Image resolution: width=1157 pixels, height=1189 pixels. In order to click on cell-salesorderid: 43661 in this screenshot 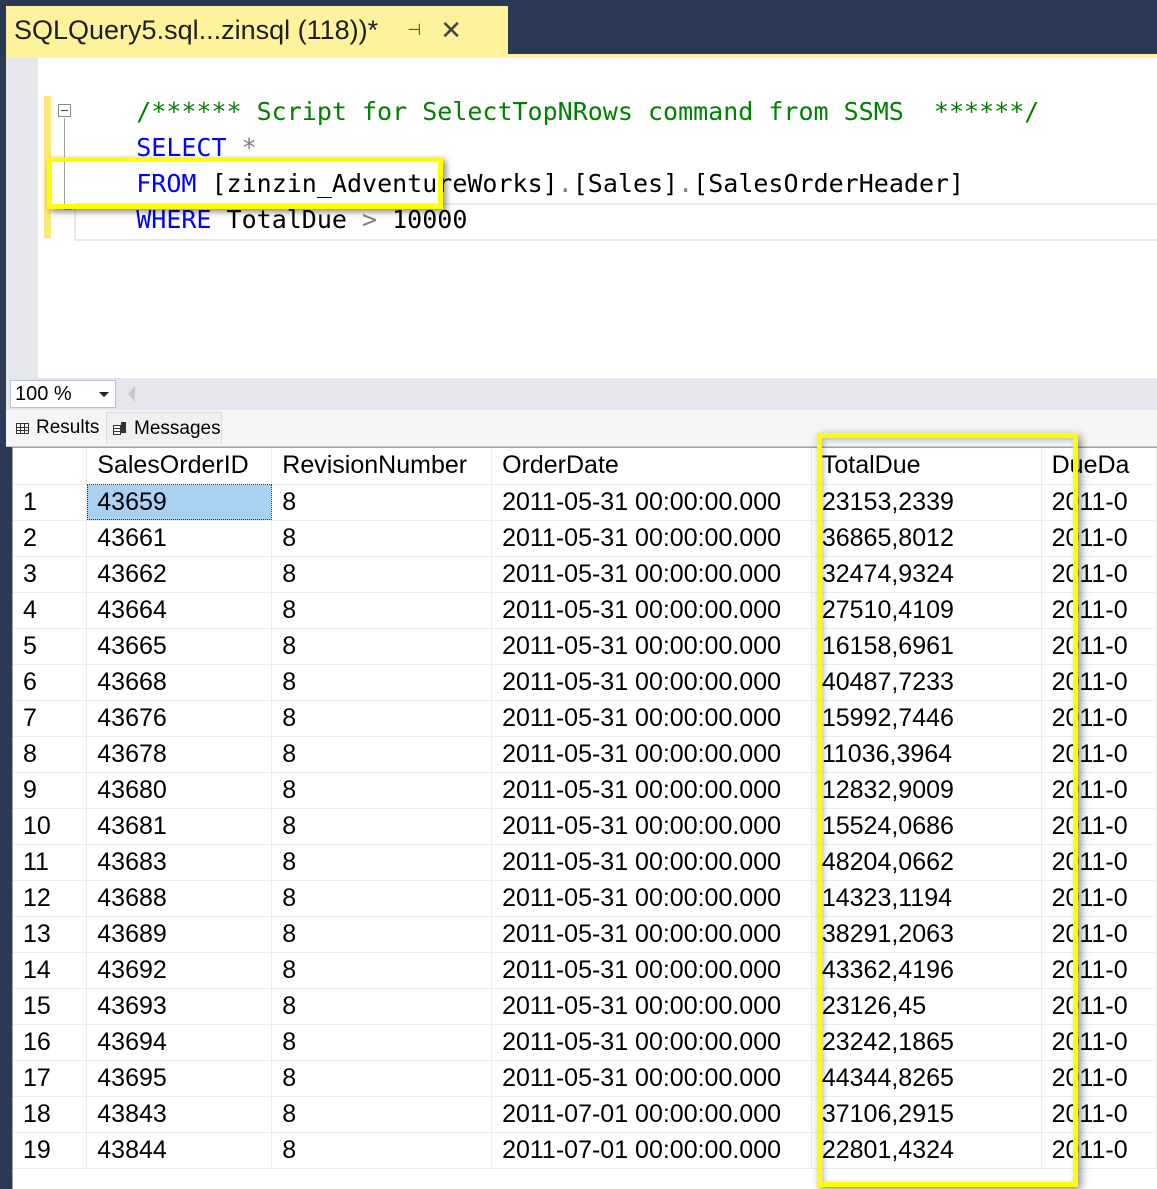, I will do `click(179, 538)`.